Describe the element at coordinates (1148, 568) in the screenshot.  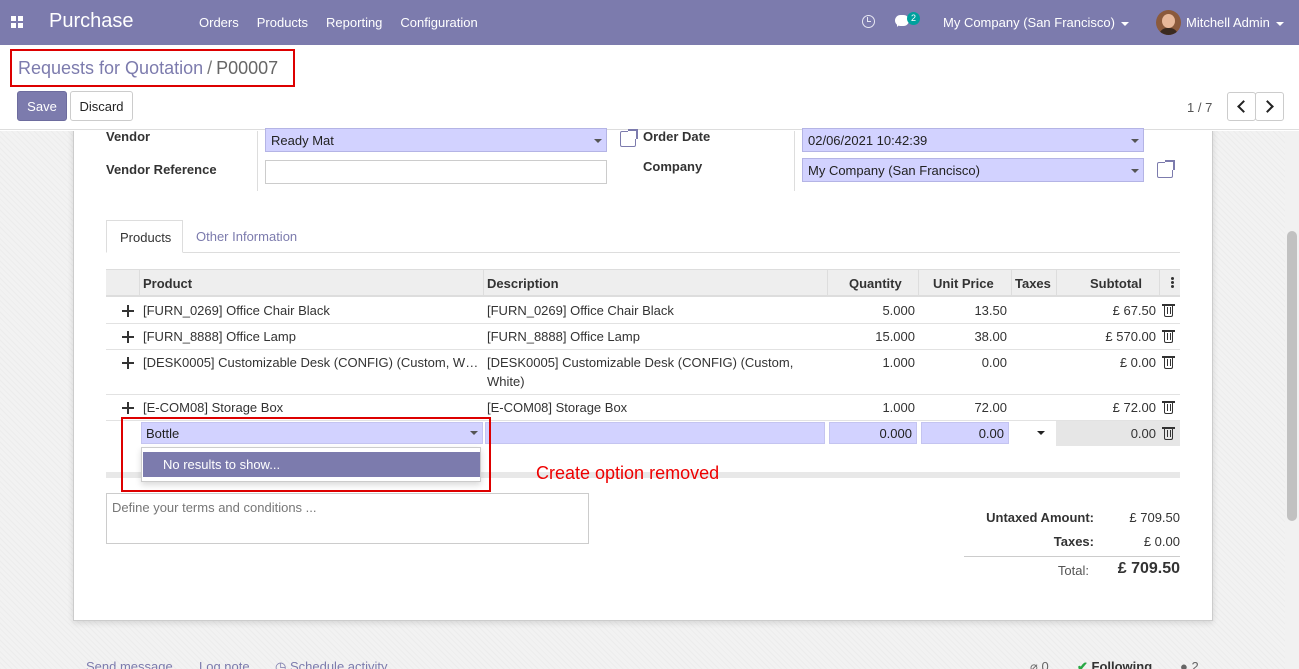
I see `total-value: £ 709.50` at that location.